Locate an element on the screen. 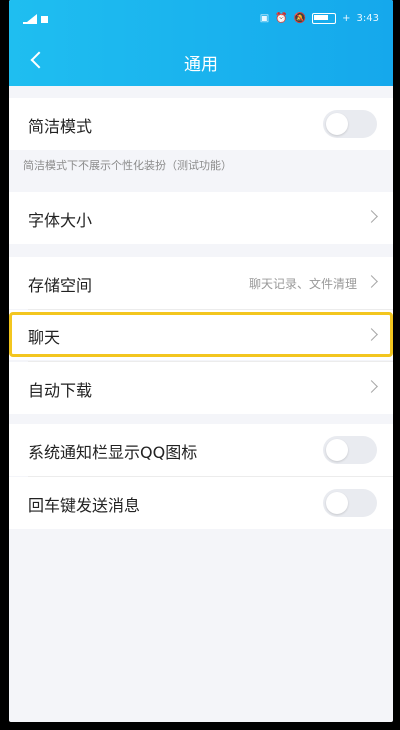 The image size is (400, 730). signal-icon is located at coordinates (30, 19).